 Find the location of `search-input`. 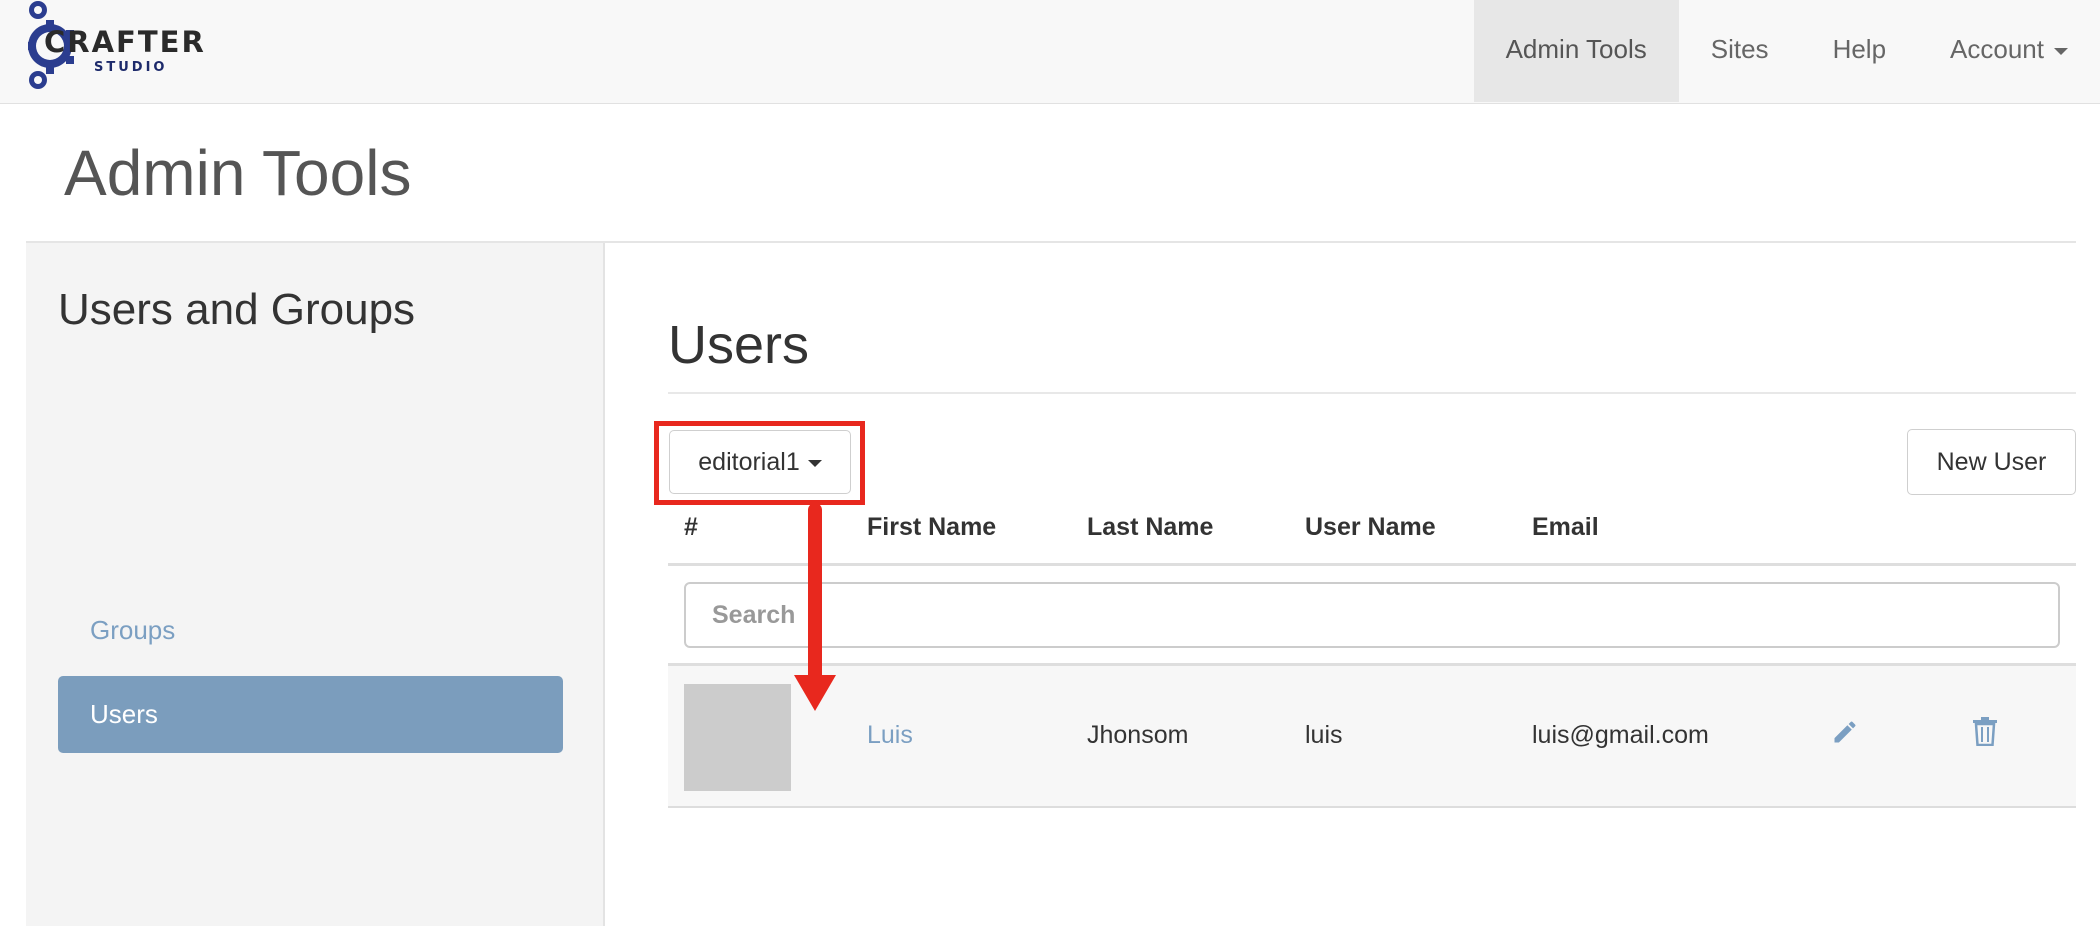

search-input is located at coordinates (1372, 615).